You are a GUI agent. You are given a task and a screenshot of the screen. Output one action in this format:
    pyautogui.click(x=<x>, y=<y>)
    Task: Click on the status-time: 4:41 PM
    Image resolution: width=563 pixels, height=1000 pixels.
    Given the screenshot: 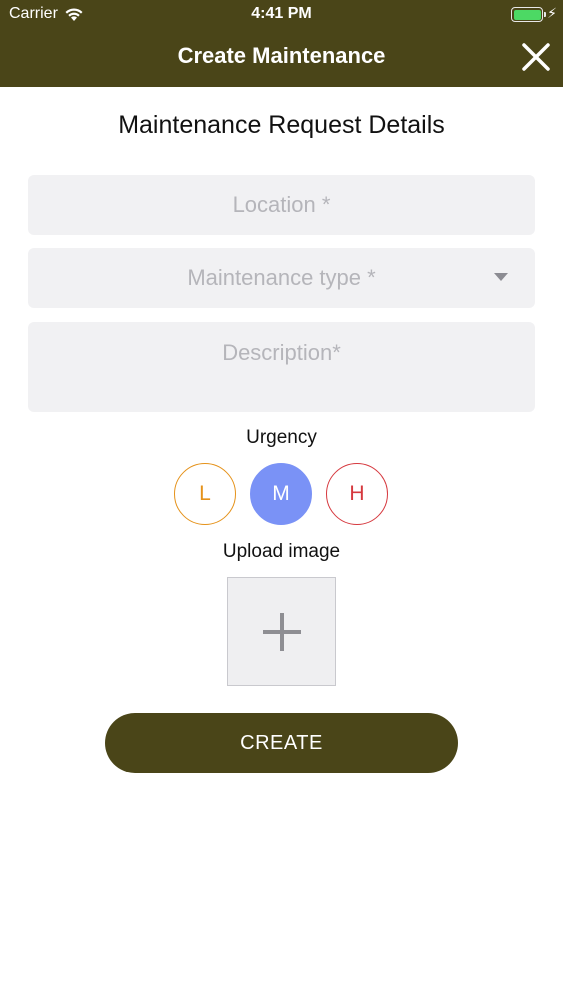 What is the action you would take?
    pyautogui.click(x=281, y=13)
    